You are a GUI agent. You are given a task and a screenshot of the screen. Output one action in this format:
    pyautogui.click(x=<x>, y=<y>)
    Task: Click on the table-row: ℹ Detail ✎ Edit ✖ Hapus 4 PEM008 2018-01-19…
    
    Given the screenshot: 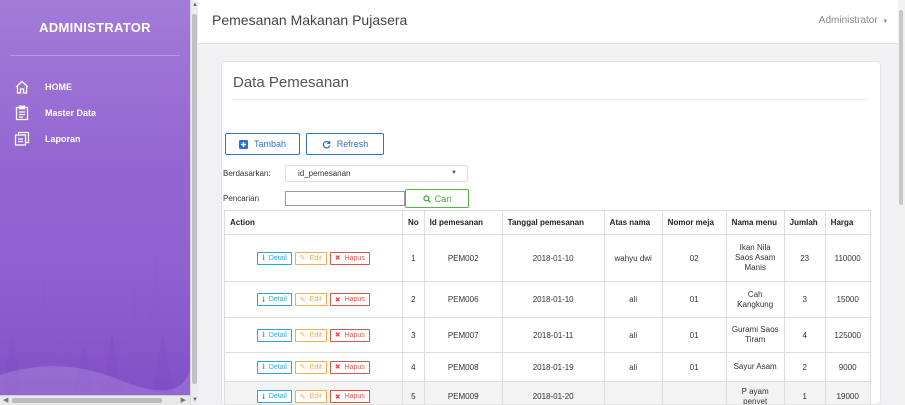 What is the action you would take?
    pyautogui.click(x=547, y=367)
    